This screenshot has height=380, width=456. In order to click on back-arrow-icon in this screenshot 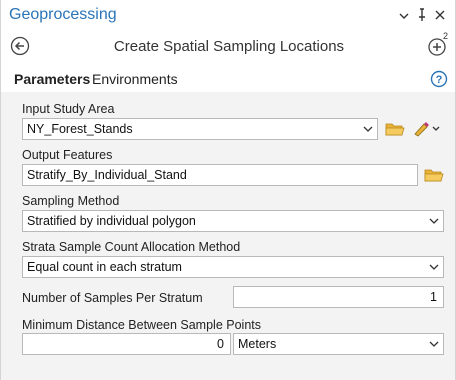, I will do `click(20, 46)`.